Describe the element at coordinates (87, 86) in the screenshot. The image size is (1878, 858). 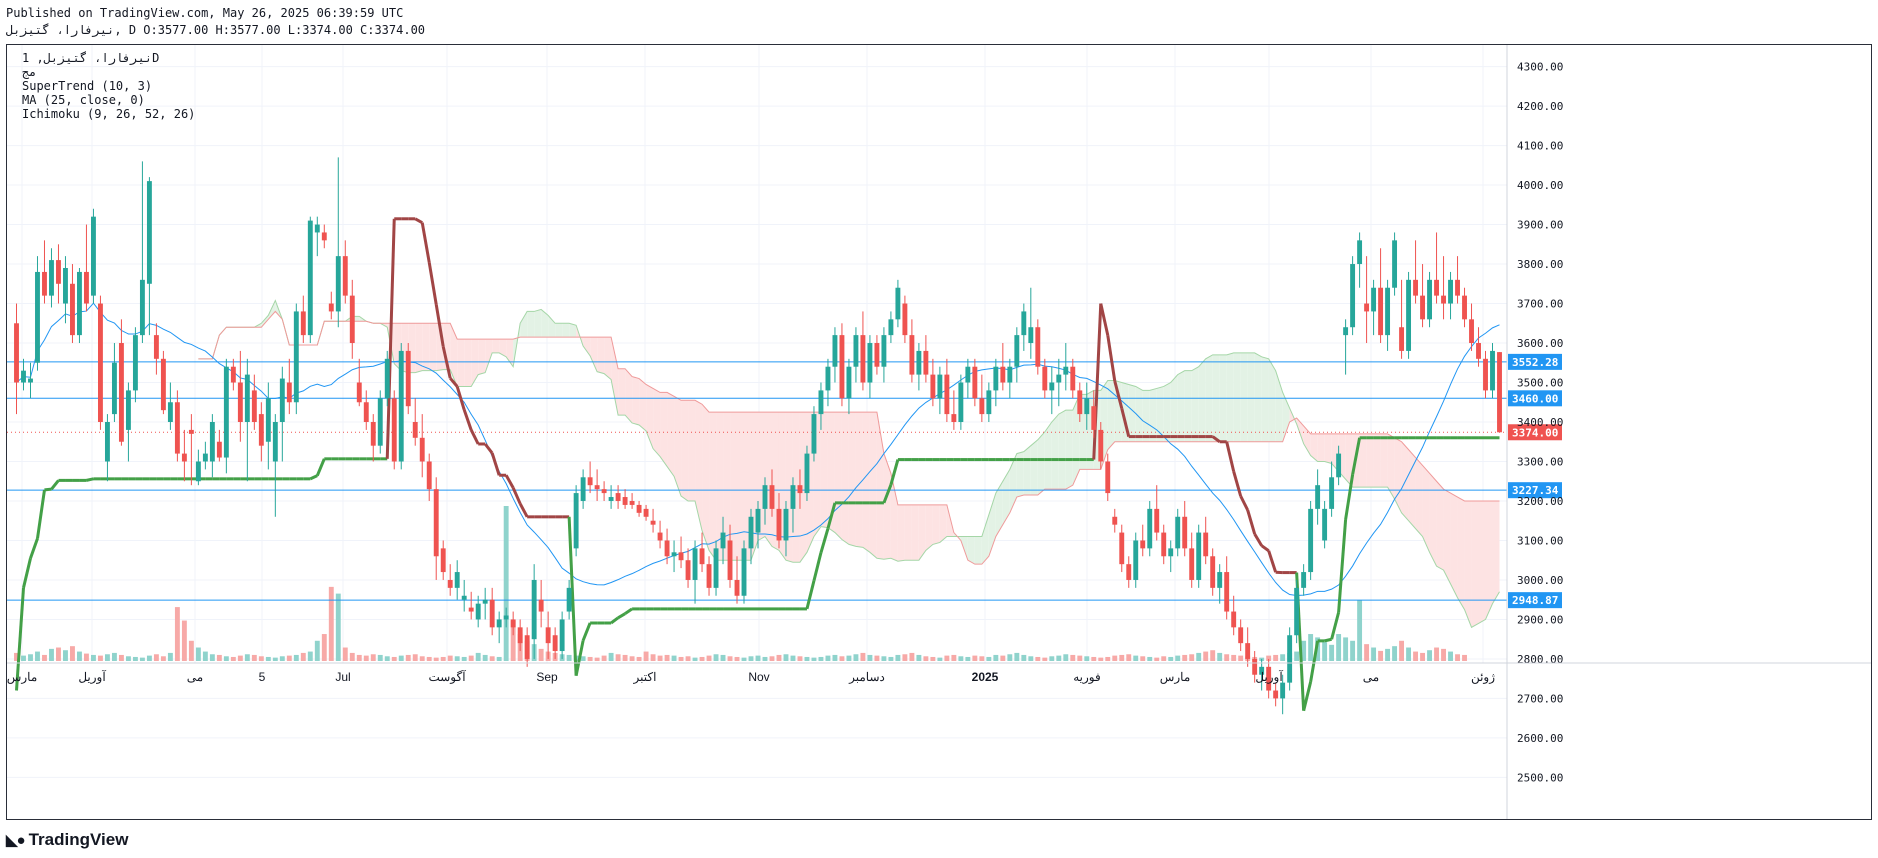
I see `legend-supertrend: SuperTrend (10, 3)` at that location.